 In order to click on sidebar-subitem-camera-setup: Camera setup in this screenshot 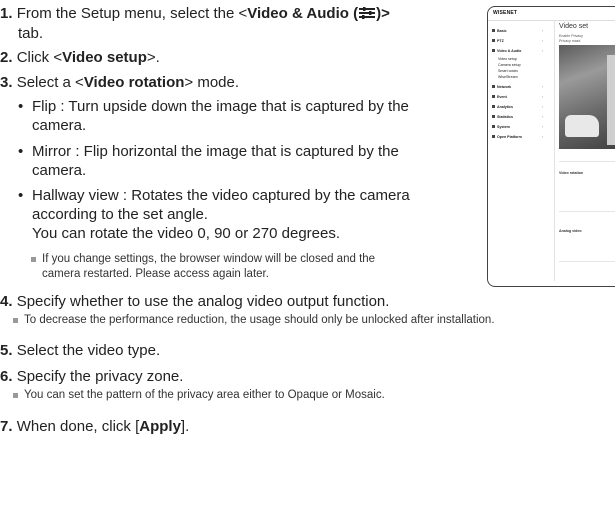, I will do `click(509, 65)`.